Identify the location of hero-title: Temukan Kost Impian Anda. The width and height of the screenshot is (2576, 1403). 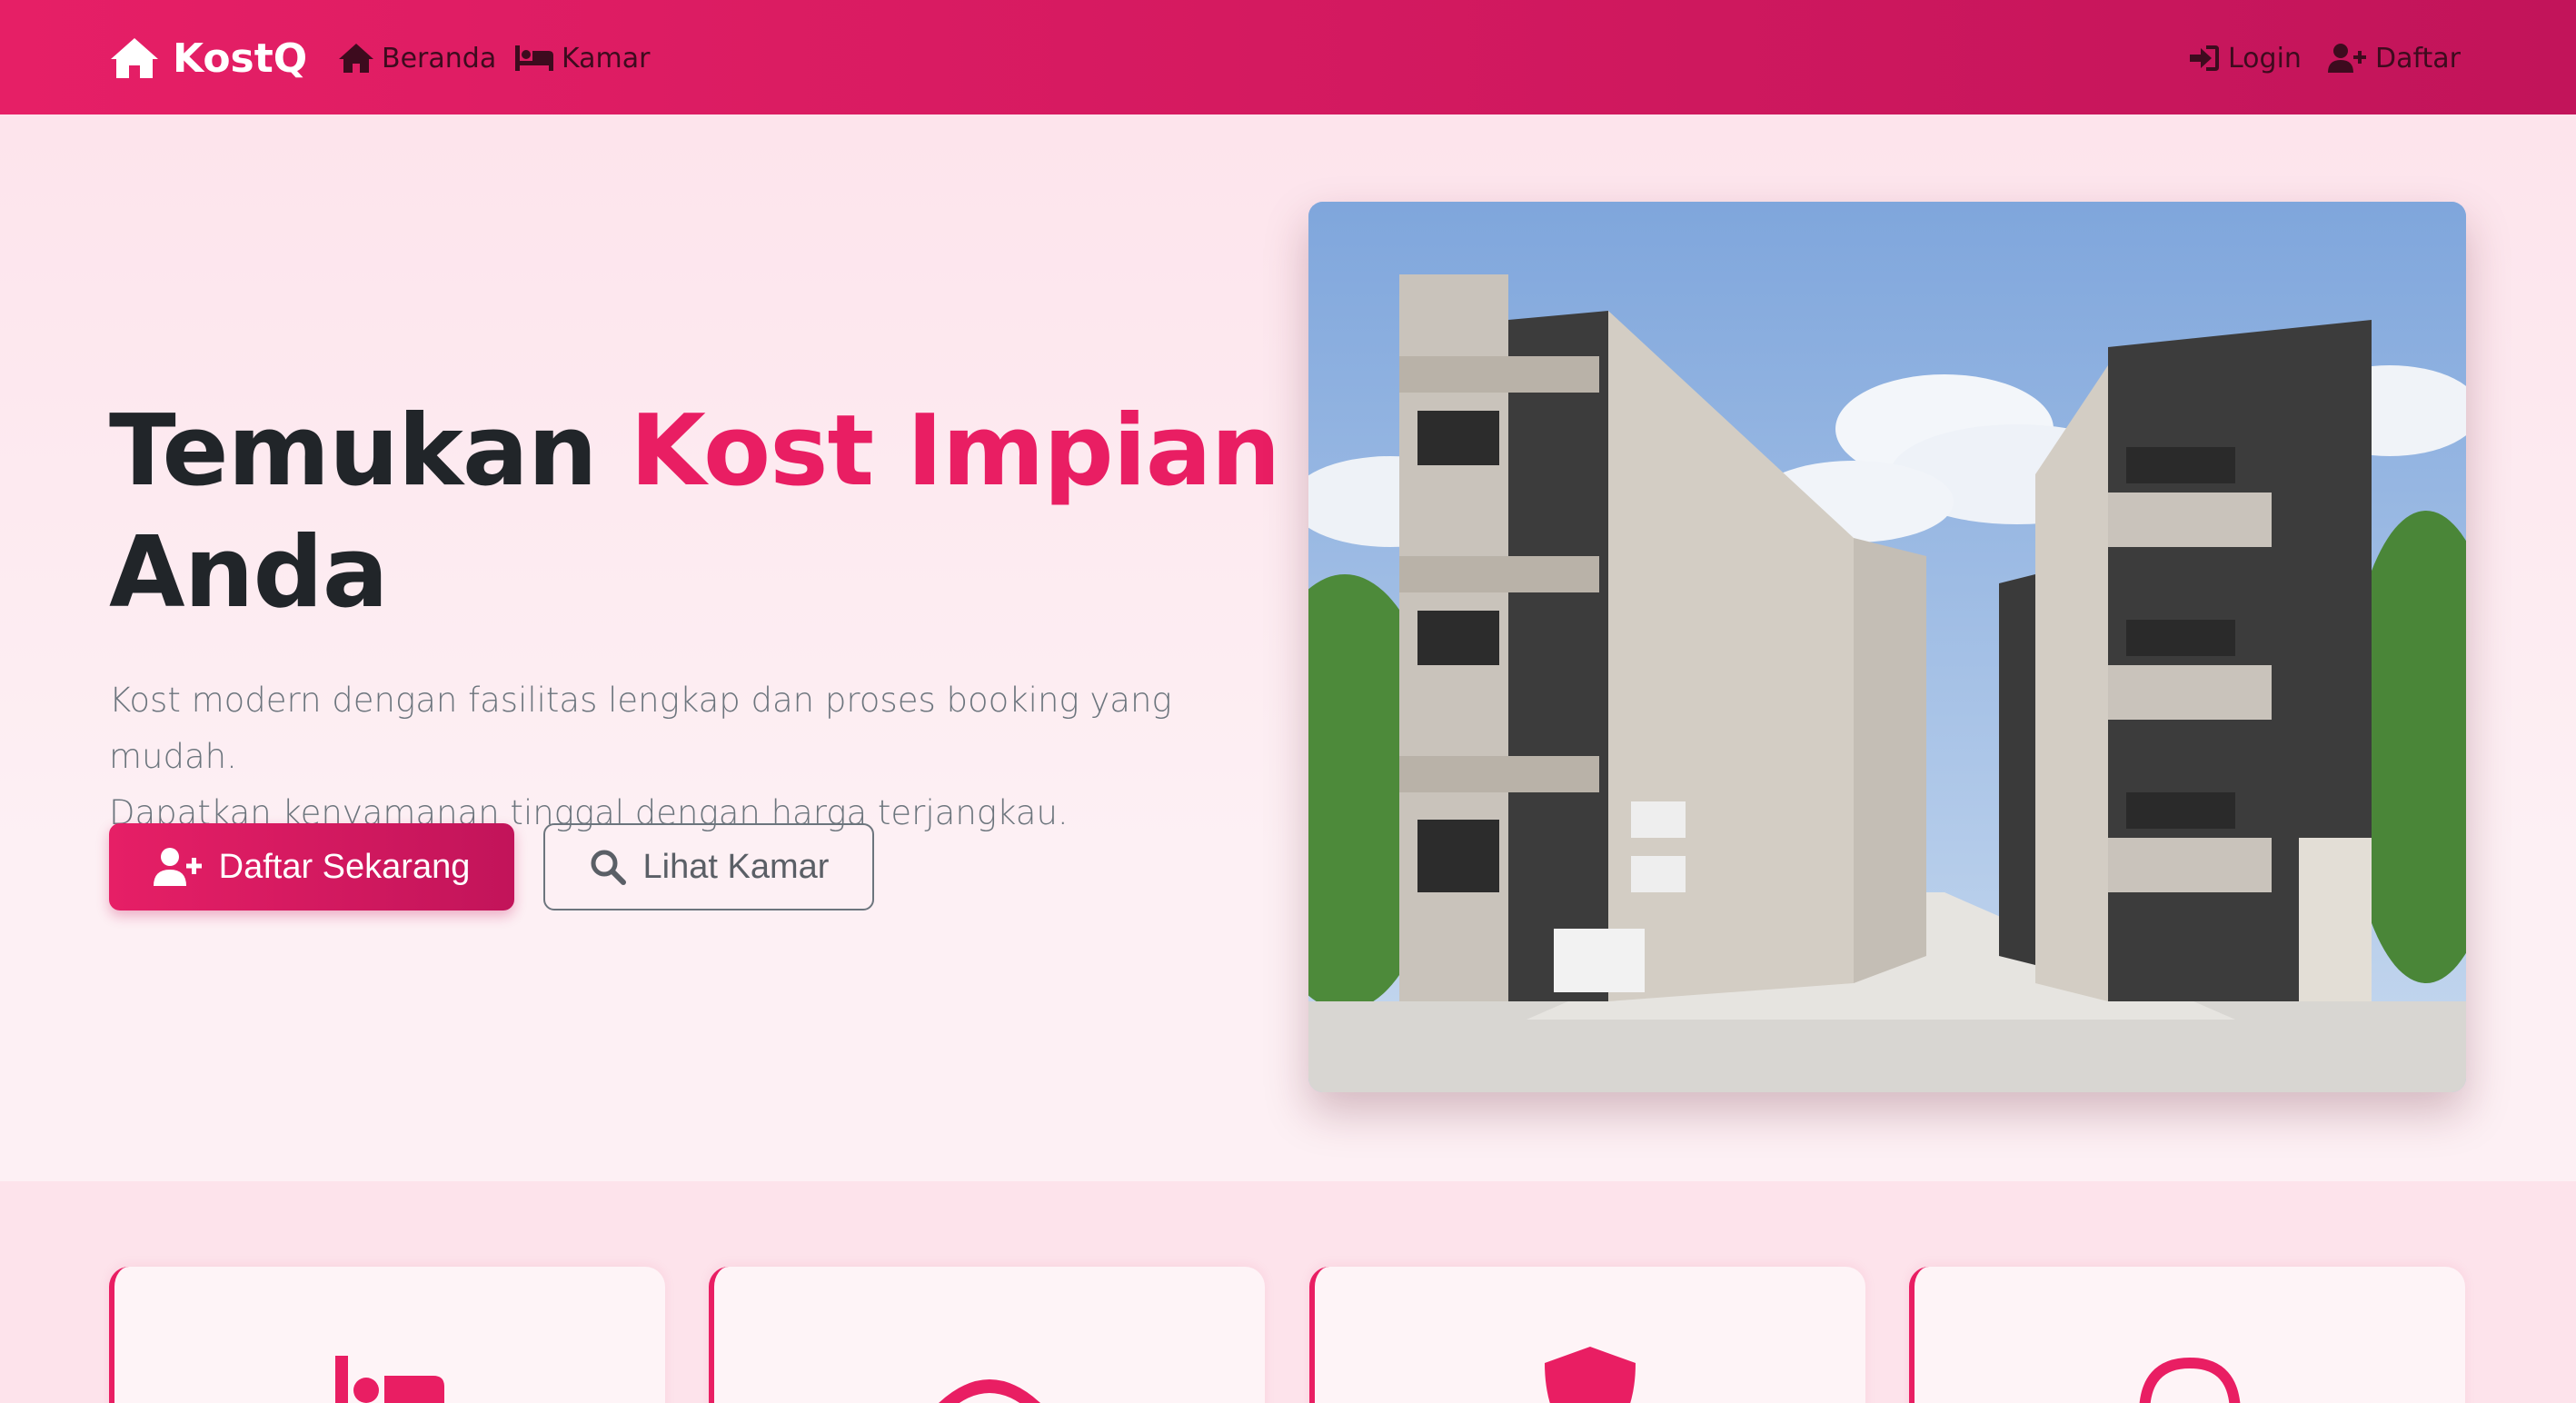
(699, 512).